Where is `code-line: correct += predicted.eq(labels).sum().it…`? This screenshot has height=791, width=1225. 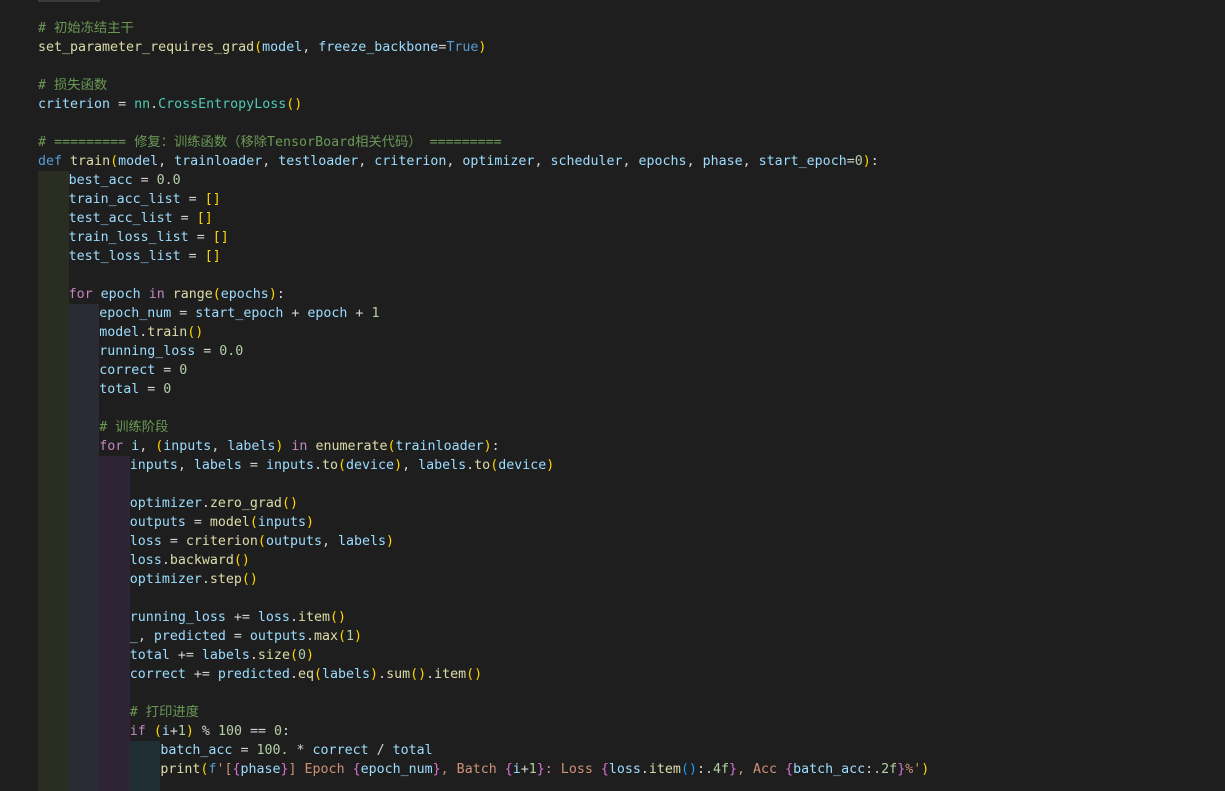 code-line: correct += predicted.eq(labels).sum().it… is located at coordinates (306, 674).